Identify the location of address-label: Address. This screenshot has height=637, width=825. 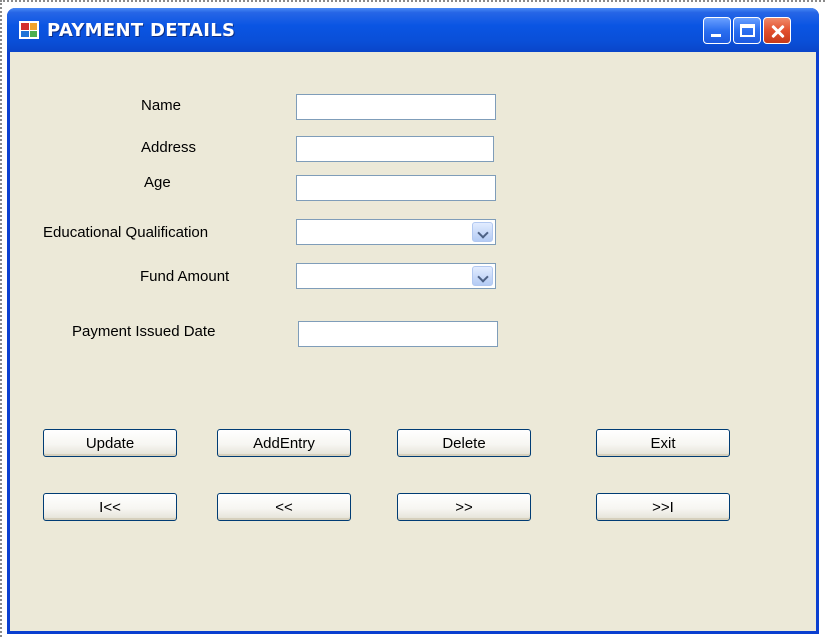
(169, 147).